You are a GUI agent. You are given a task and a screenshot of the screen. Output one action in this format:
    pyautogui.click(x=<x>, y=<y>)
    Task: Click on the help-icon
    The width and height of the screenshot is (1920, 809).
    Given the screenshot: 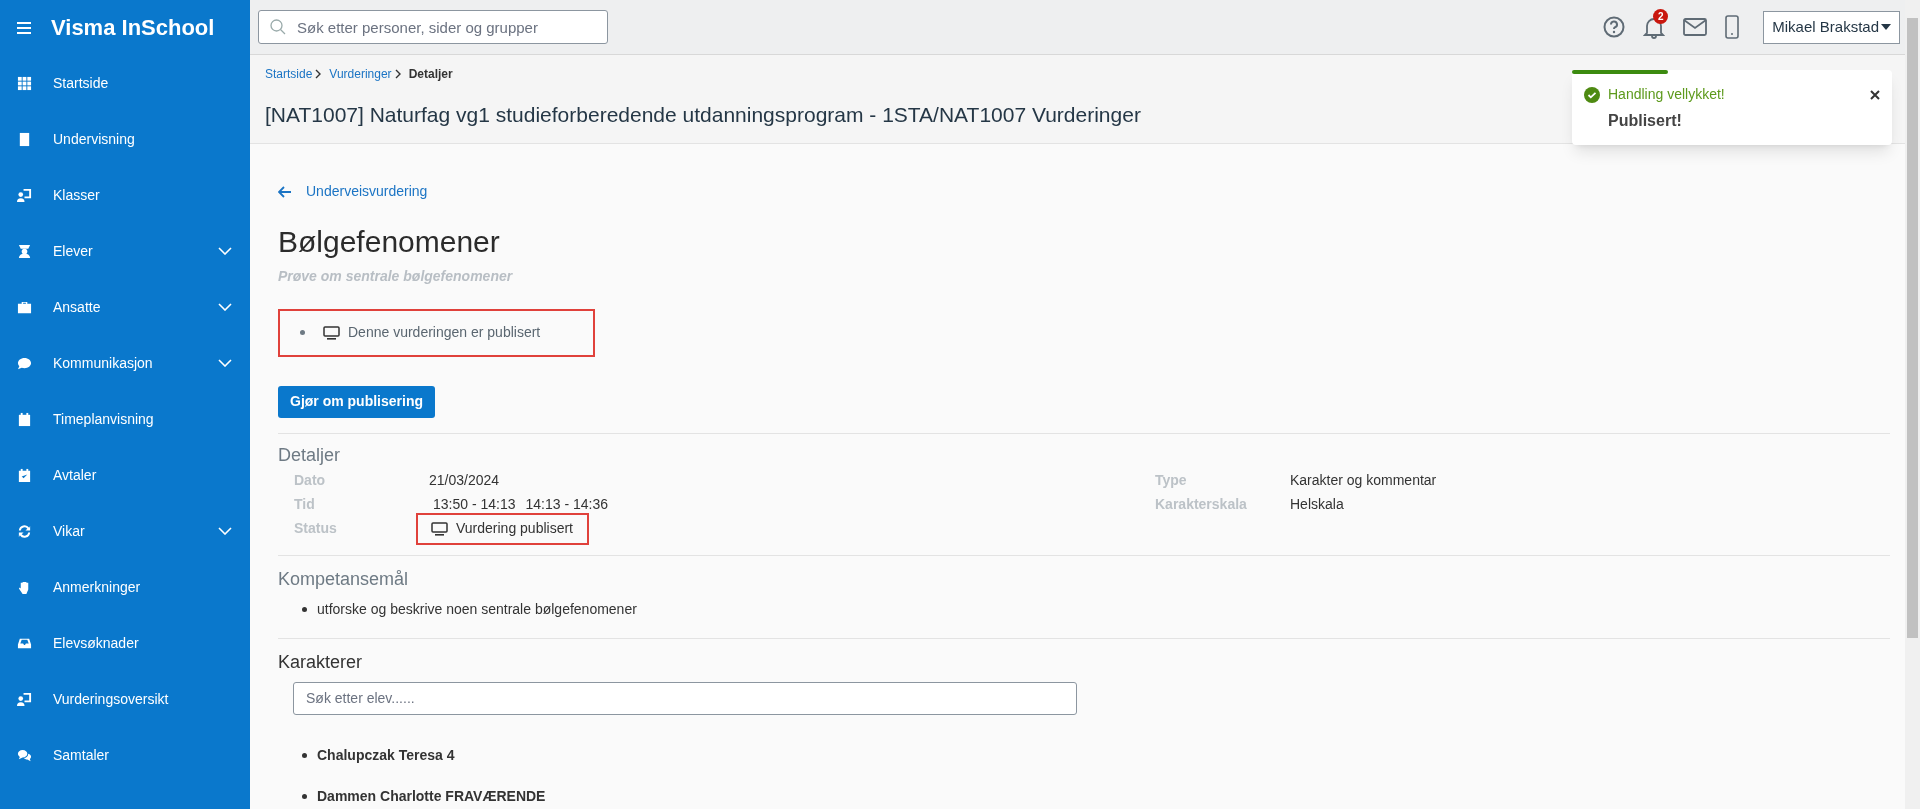 What is the action you would take?
    pyautogui.click(x=1614, y=27)
    